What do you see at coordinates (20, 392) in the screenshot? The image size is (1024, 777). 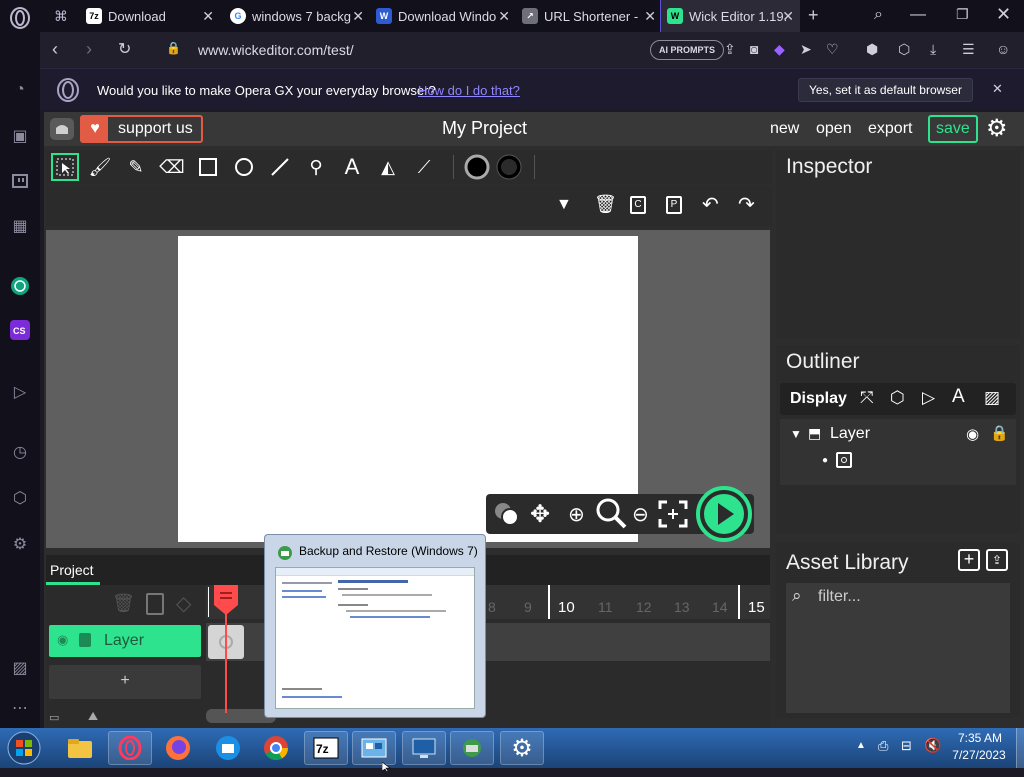 I see `player-icon: ▷` at bounding box center [20, 392].